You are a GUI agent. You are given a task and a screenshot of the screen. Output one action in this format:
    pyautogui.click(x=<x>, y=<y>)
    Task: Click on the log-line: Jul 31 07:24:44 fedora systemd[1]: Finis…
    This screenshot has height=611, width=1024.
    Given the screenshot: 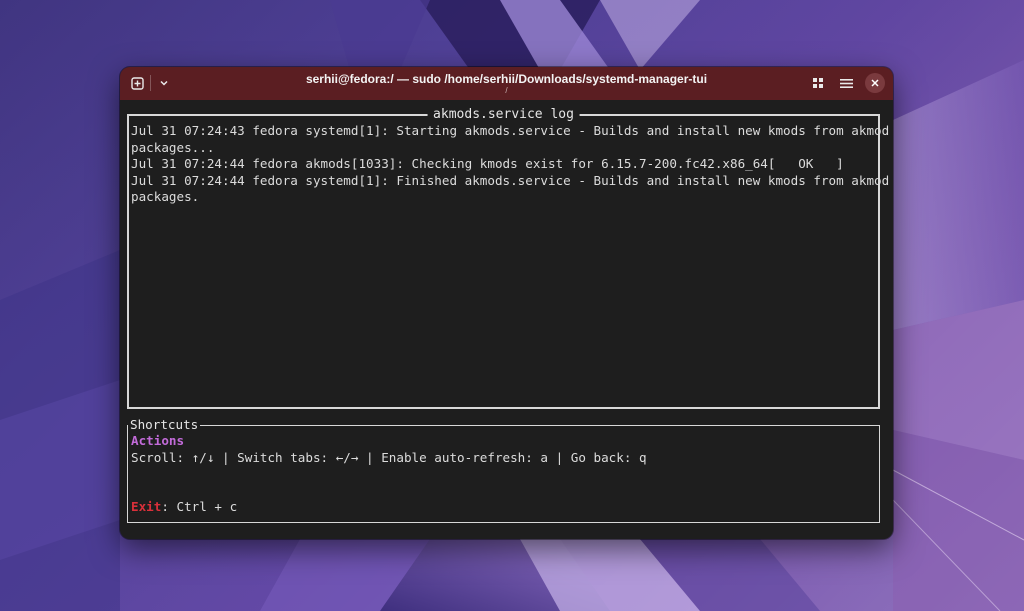 What is the action you would take?
    pyautogui.click(x=510, y=180)
    